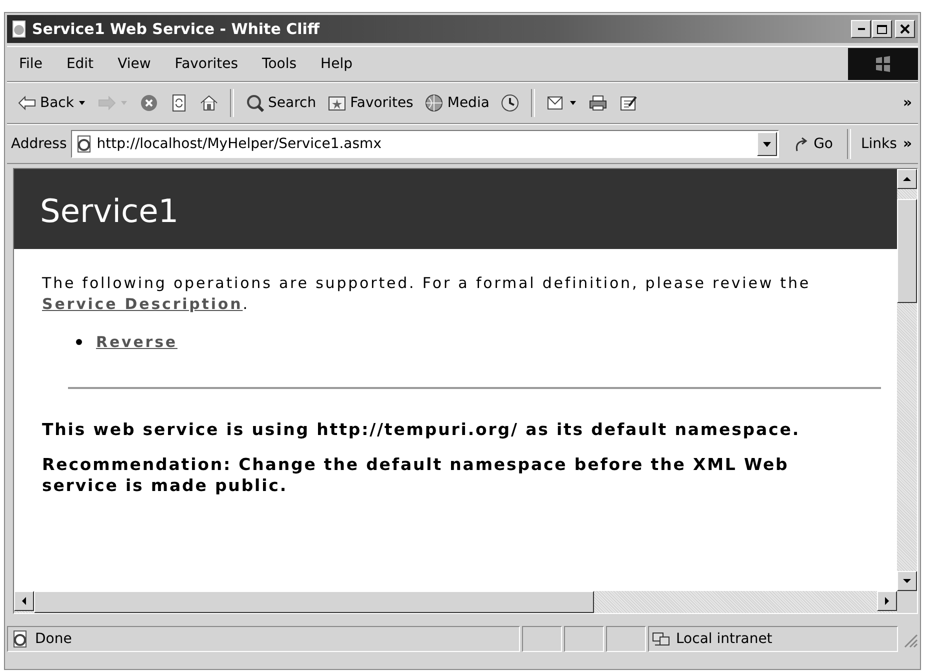  Describe the element at coordinates (336, 64) in the screenshot. I see `menu-item: Help` at that location.